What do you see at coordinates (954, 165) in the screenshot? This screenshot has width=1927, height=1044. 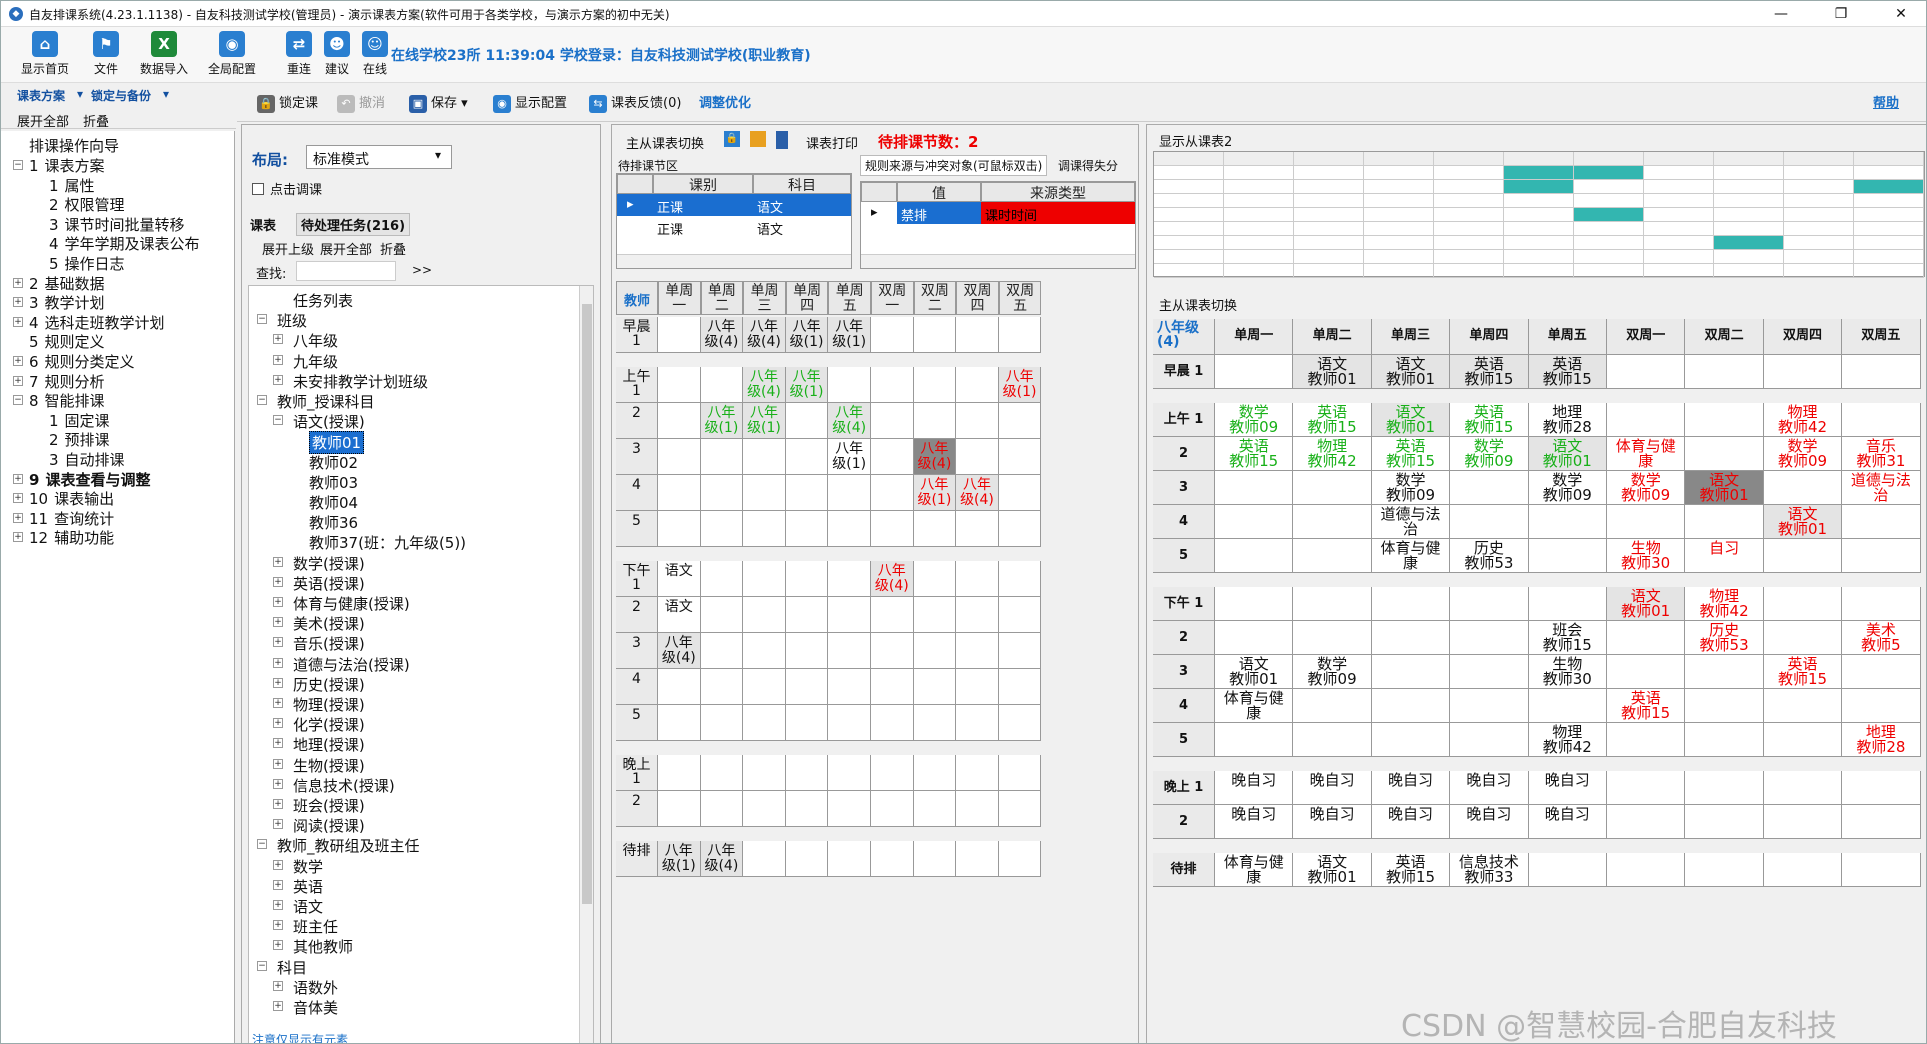 I see `tab-conflict-source: 规则来源与冲突对象(可鼠标双击)` at bounding box center [954, 165].